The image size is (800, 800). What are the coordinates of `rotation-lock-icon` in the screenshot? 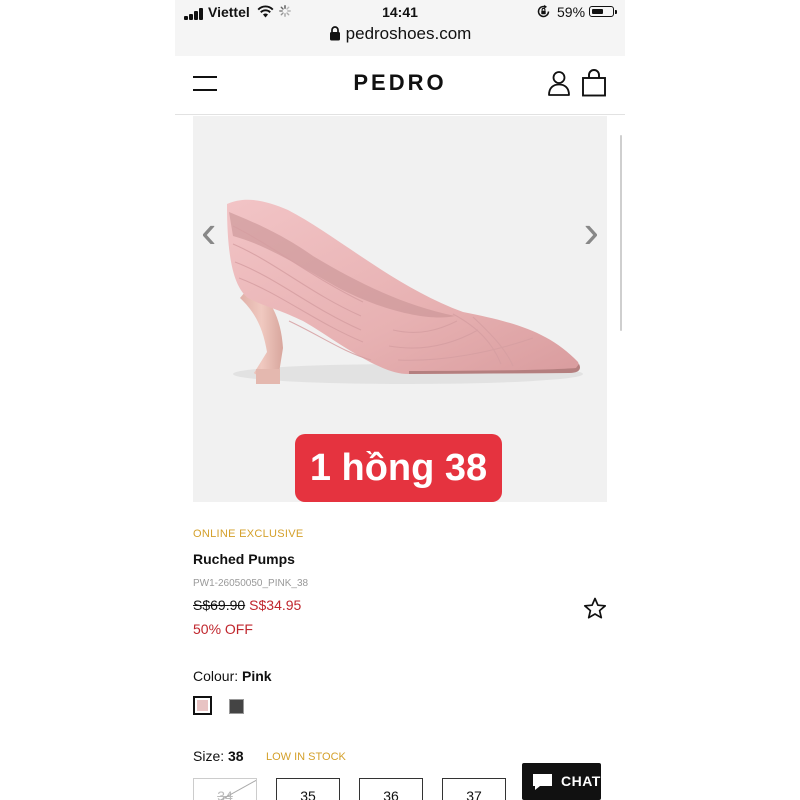 It's located at (543, 11).